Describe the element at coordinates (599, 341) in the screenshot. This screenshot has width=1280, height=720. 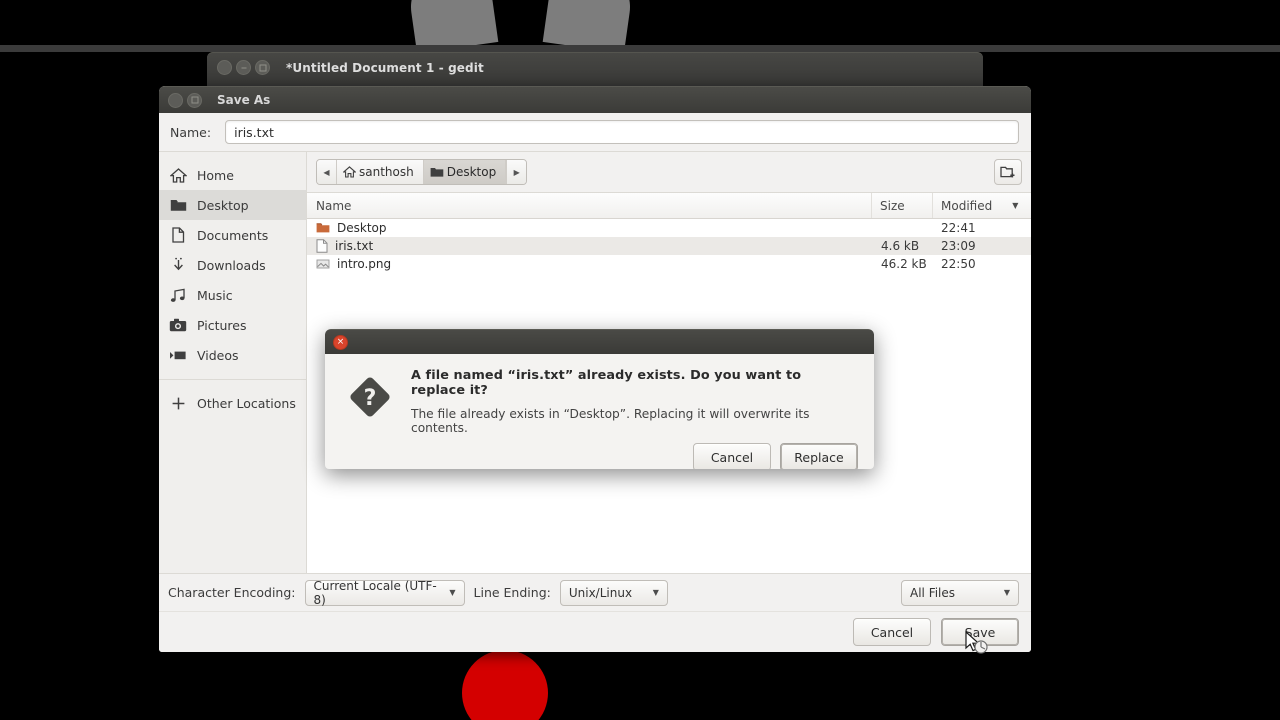
I see `confirm-titlebar: ×` at that location.